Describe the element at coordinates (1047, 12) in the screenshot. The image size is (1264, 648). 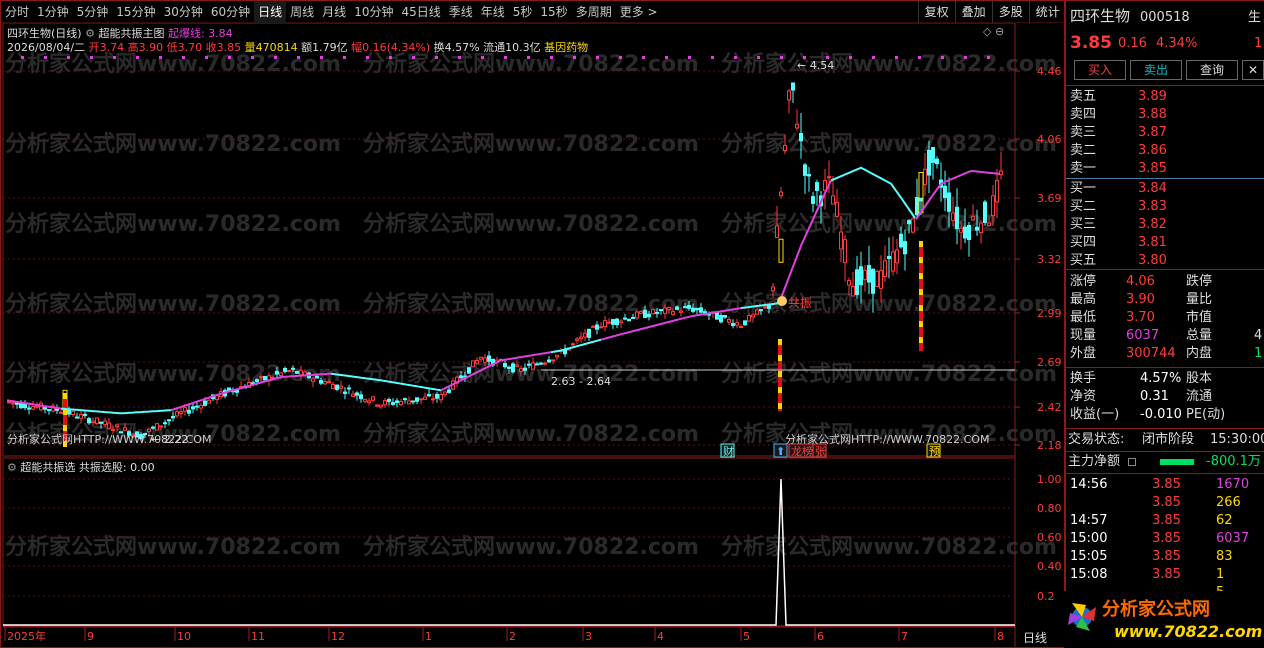
I see `tool-button-3: 统计` at that location.